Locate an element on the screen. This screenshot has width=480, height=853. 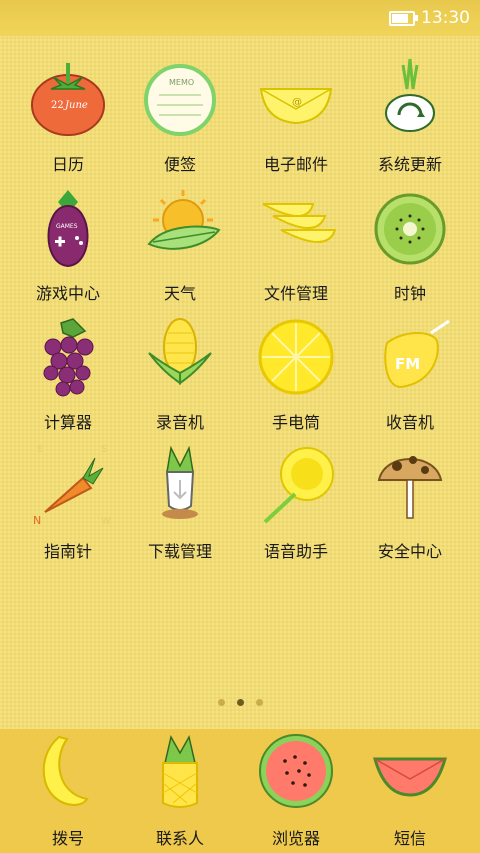
svg-text: June is located at coordinates (75, 105).